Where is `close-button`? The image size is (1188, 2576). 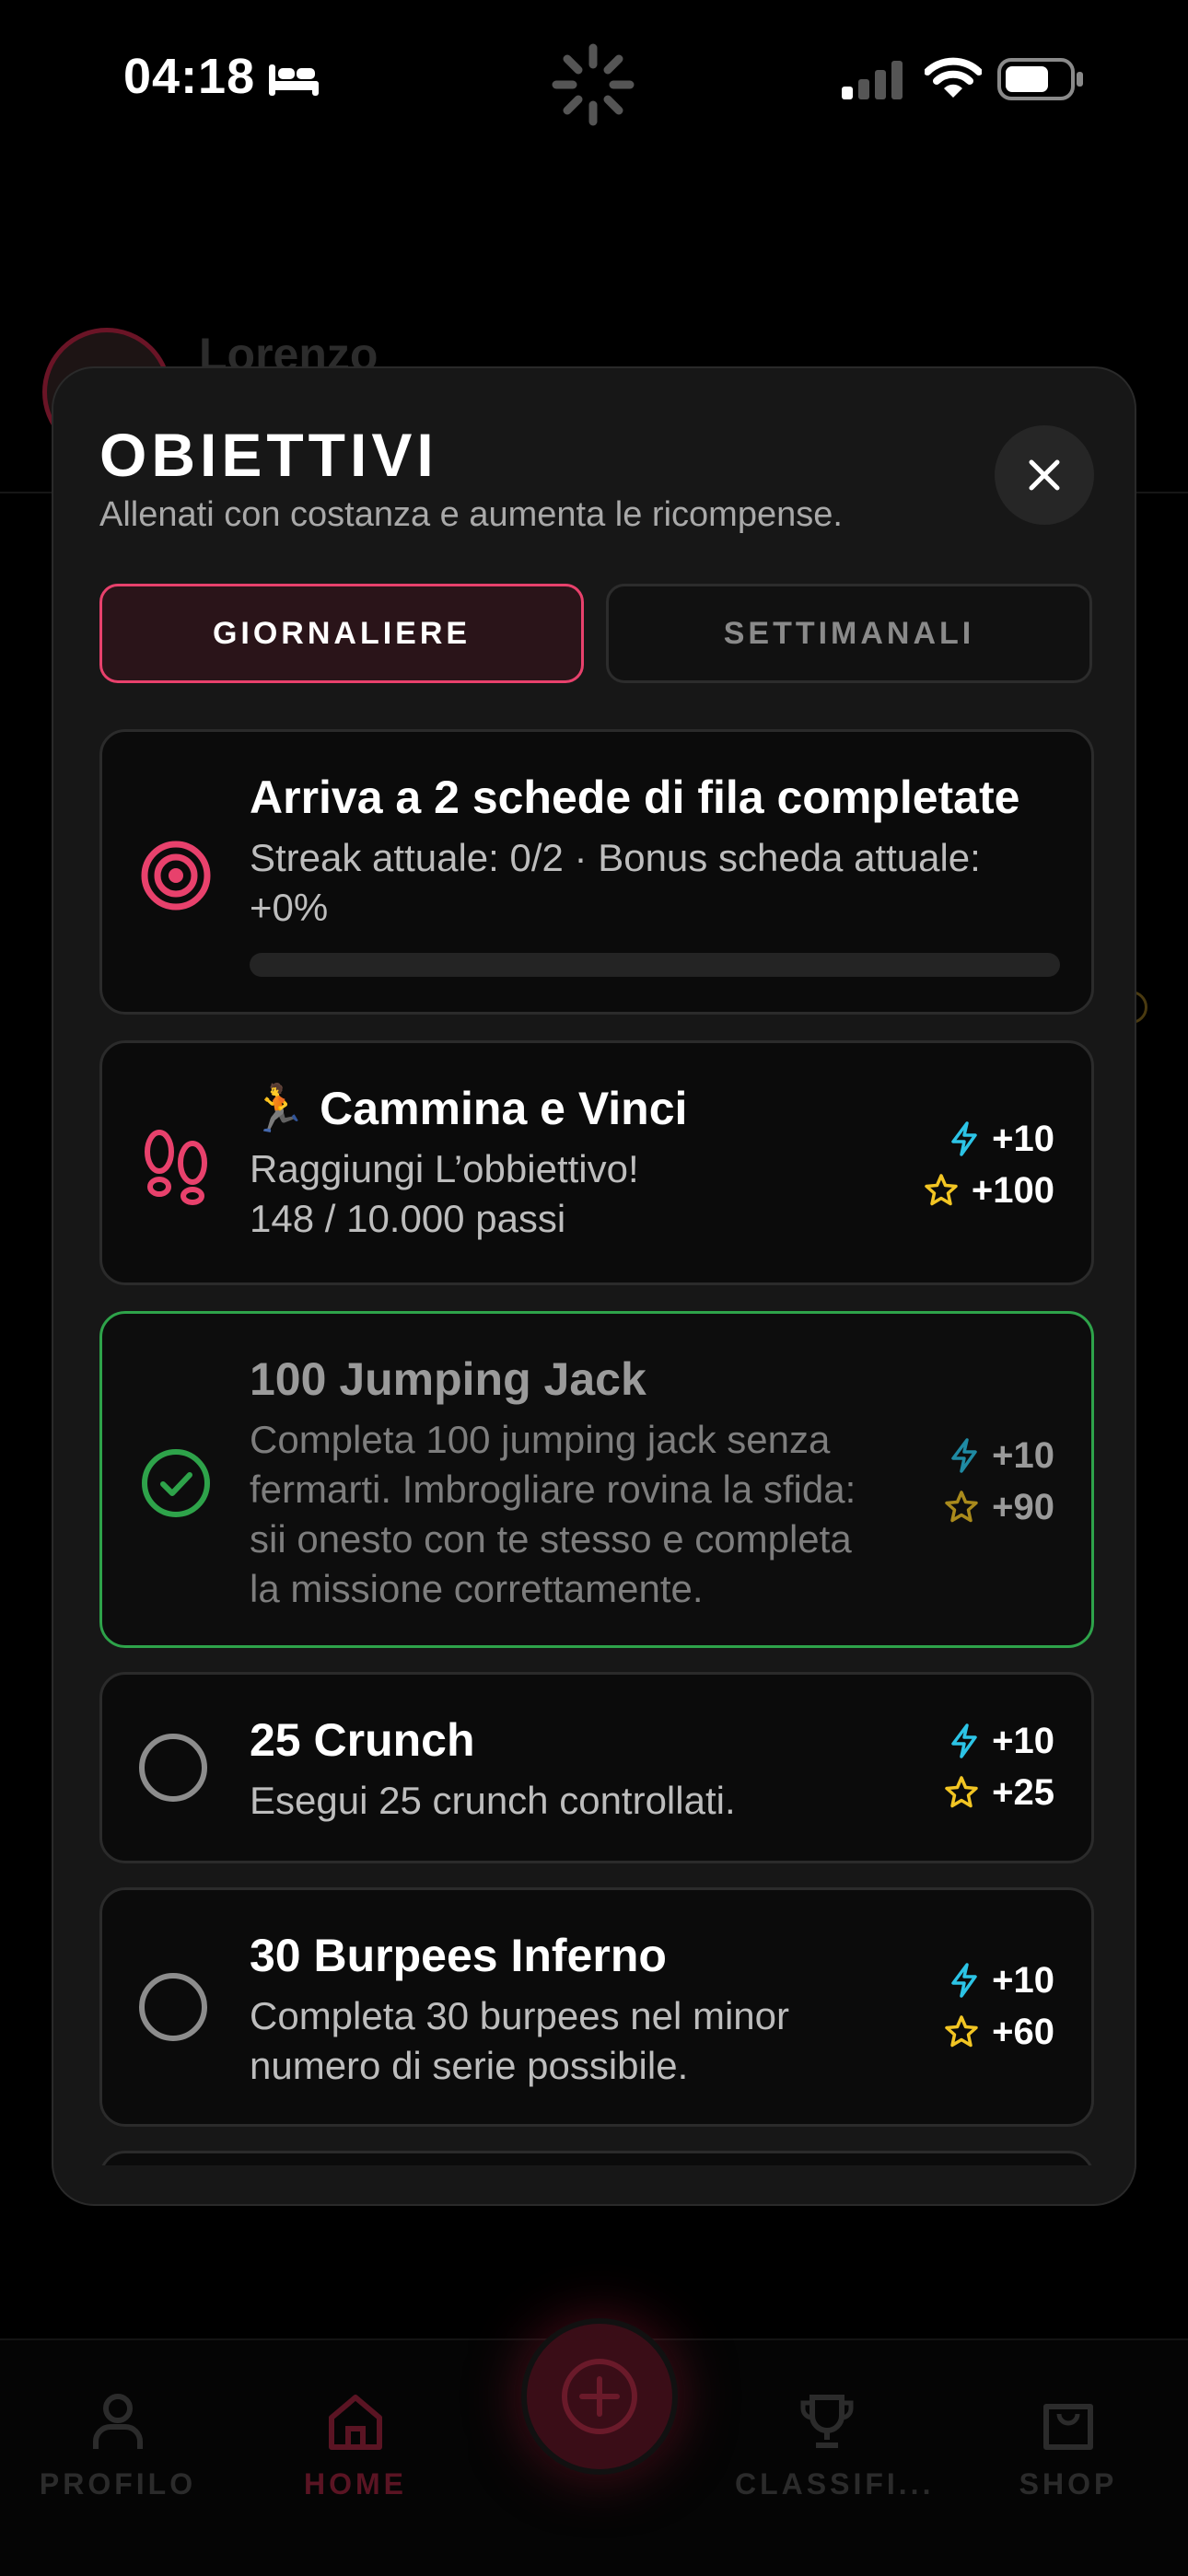 close-button is located at coordinates (1044, 475).